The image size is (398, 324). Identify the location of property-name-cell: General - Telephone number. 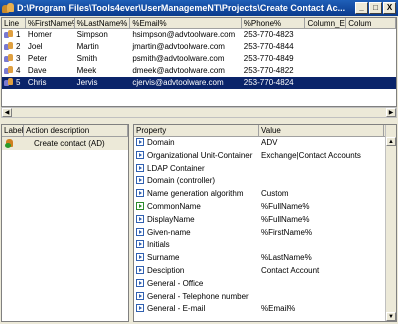
(196, 297).